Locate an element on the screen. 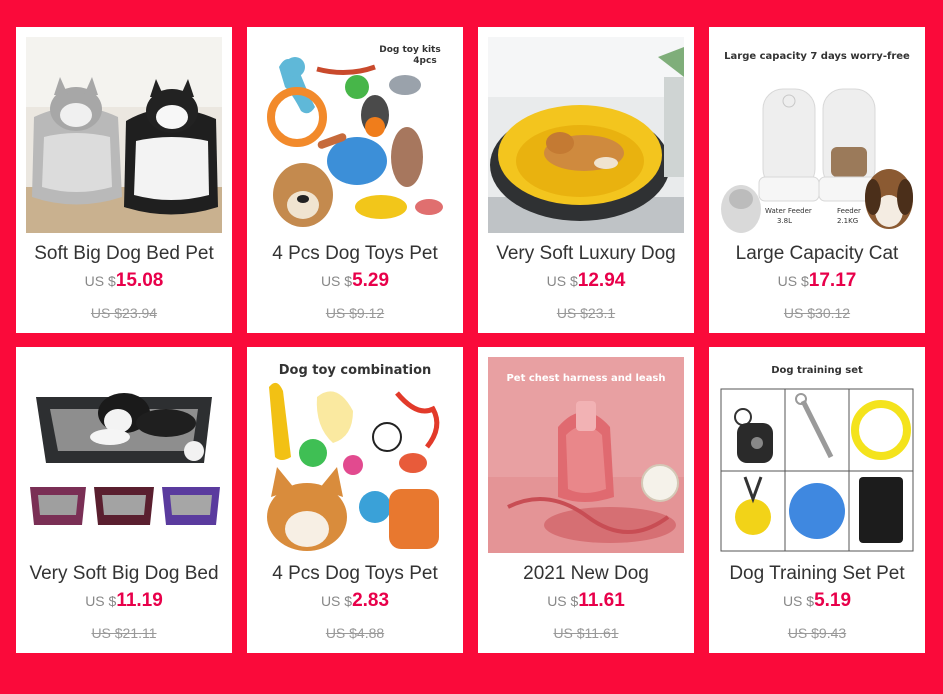 This screenshot has width=943, height=694. image-caption: Dog toy kits is located at coordinates (410, 50).